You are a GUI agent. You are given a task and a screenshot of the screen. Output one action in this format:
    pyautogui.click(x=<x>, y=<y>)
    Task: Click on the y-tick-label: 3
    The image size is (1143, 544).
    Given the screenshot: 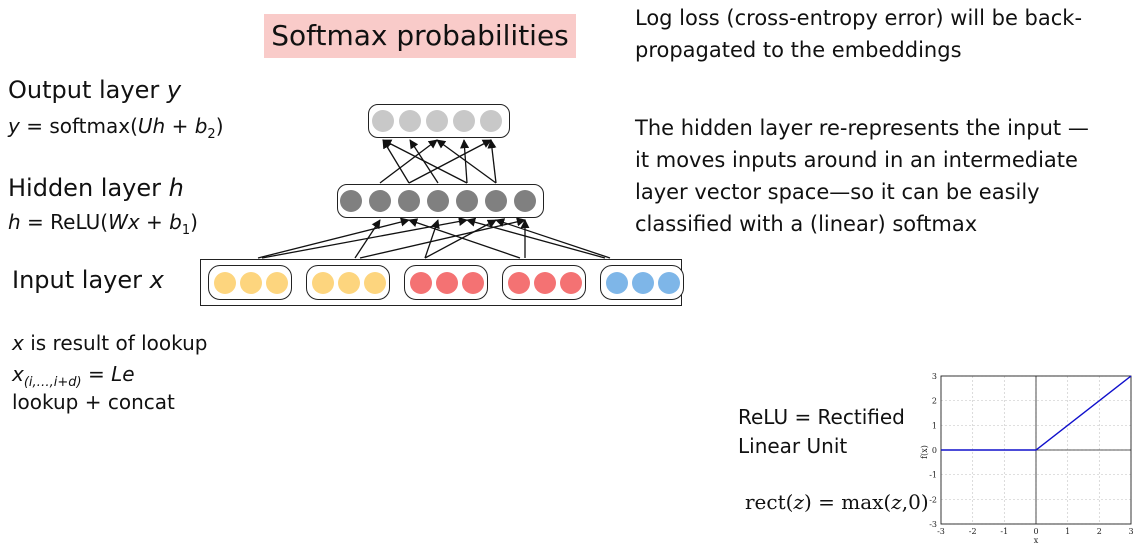 What is the action you would take?
    pyautogui.click(x=934, y=376)
    